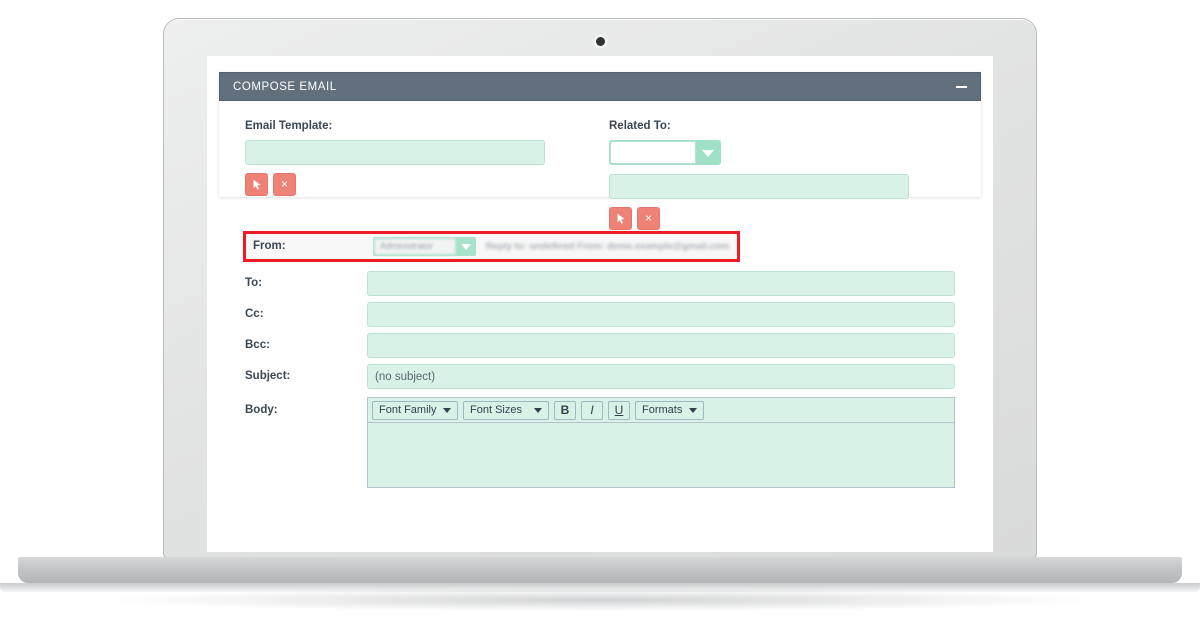 The height and width of the screenshot is (630, 1200). I want to click on bcc-input, so click(661, 345).